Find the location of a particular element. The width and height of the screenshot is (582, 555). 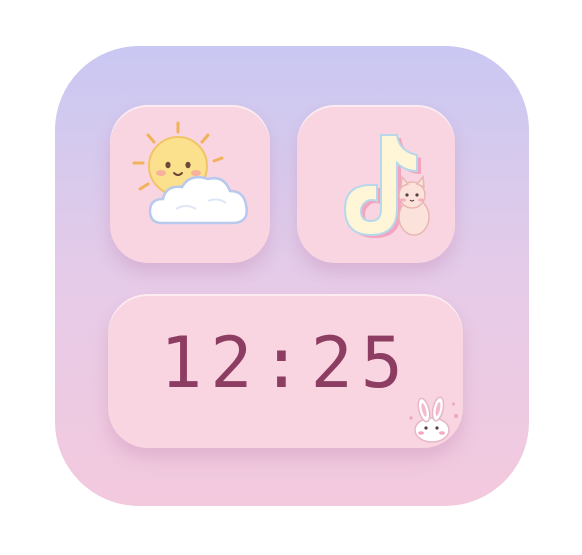

clock-time: 12:25 is located at coordinates (285, 363).